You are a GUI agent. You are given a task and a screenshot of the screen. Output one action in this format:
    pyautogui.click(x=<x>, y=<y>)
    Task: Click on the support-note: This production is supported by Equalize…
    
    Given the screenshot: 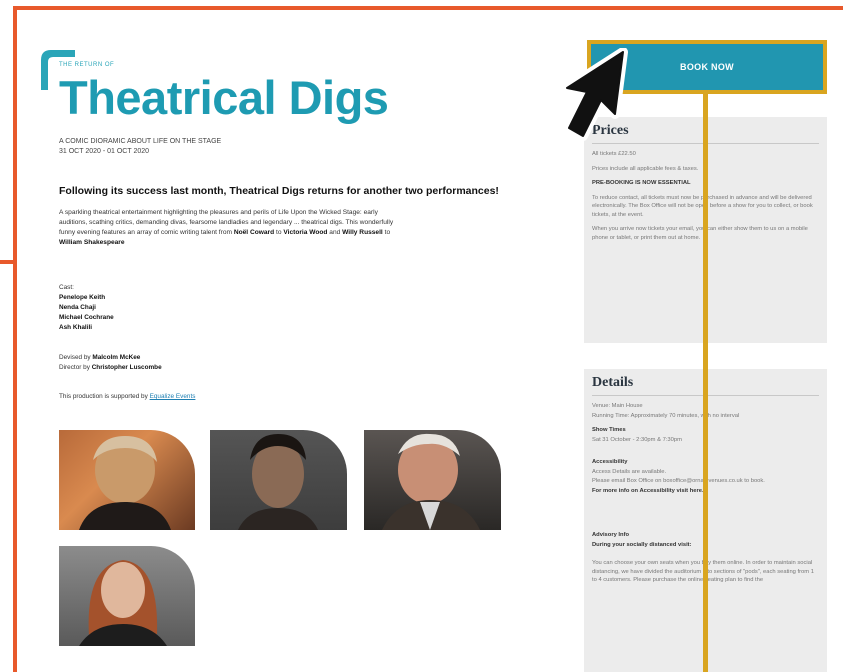 What is the action you would take?
    pyautogui.click(x=127, y=396)
    